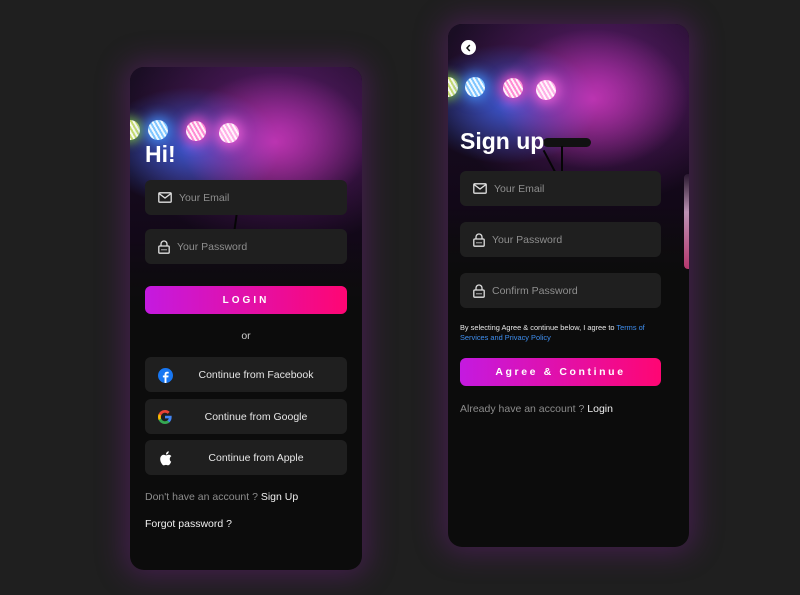 The width and height of the screenshot is (800, 595). Describe the element at coordinates (256, 374) in the screenshot. I see `continue-facebook-label: Continue from Facebook` at that location.